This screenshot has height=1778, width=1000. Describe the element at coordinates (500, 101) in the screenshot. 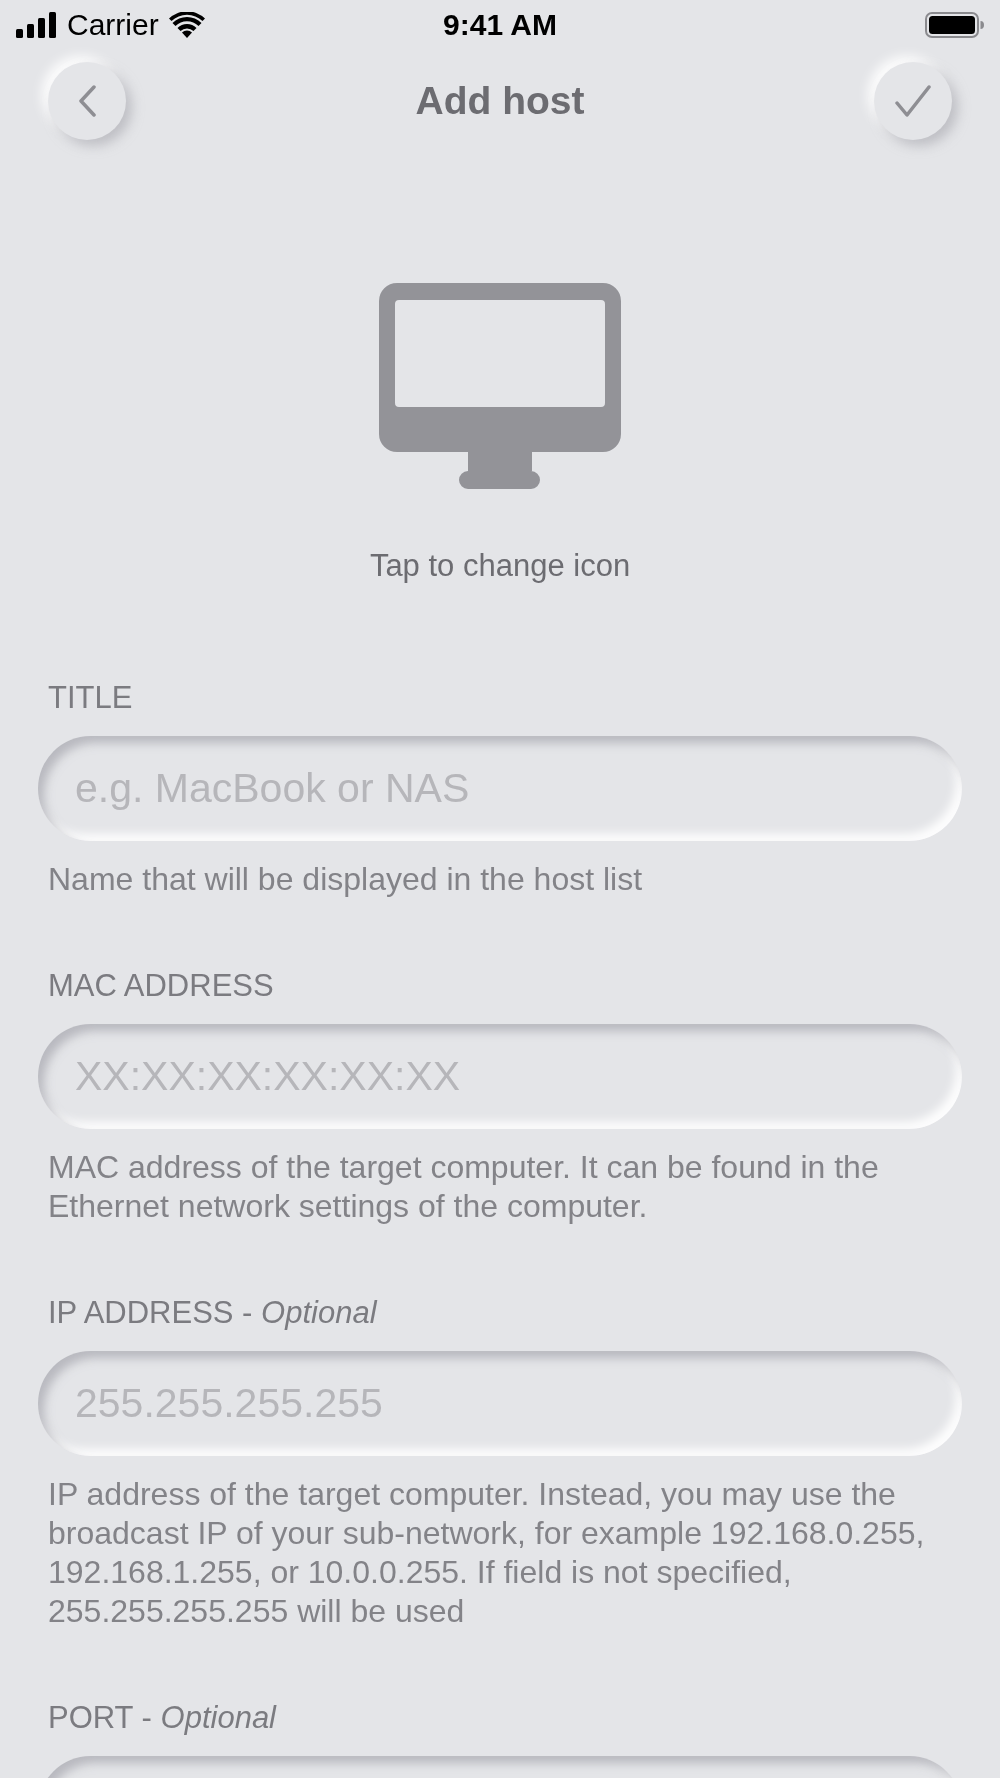

I see `page-title: Add host` at that location.